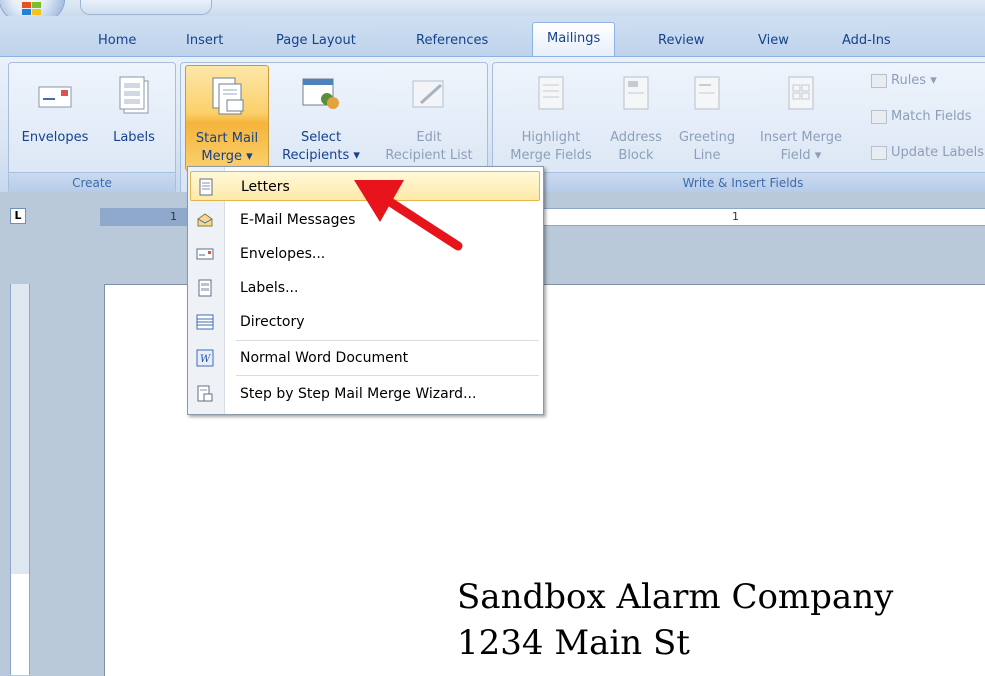 This screenshot has width=985, height=676. What do you see at coordinates (773, 41) in the screenshot?
I see `tab-view: View` at bounding box center [773, 41].